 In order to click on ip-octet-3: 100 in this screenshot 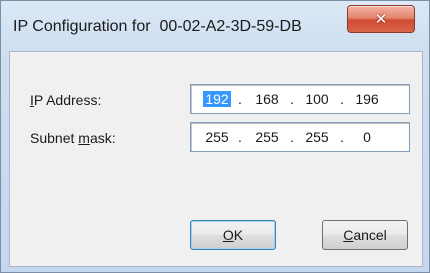, I will do `click(317, 99)`.